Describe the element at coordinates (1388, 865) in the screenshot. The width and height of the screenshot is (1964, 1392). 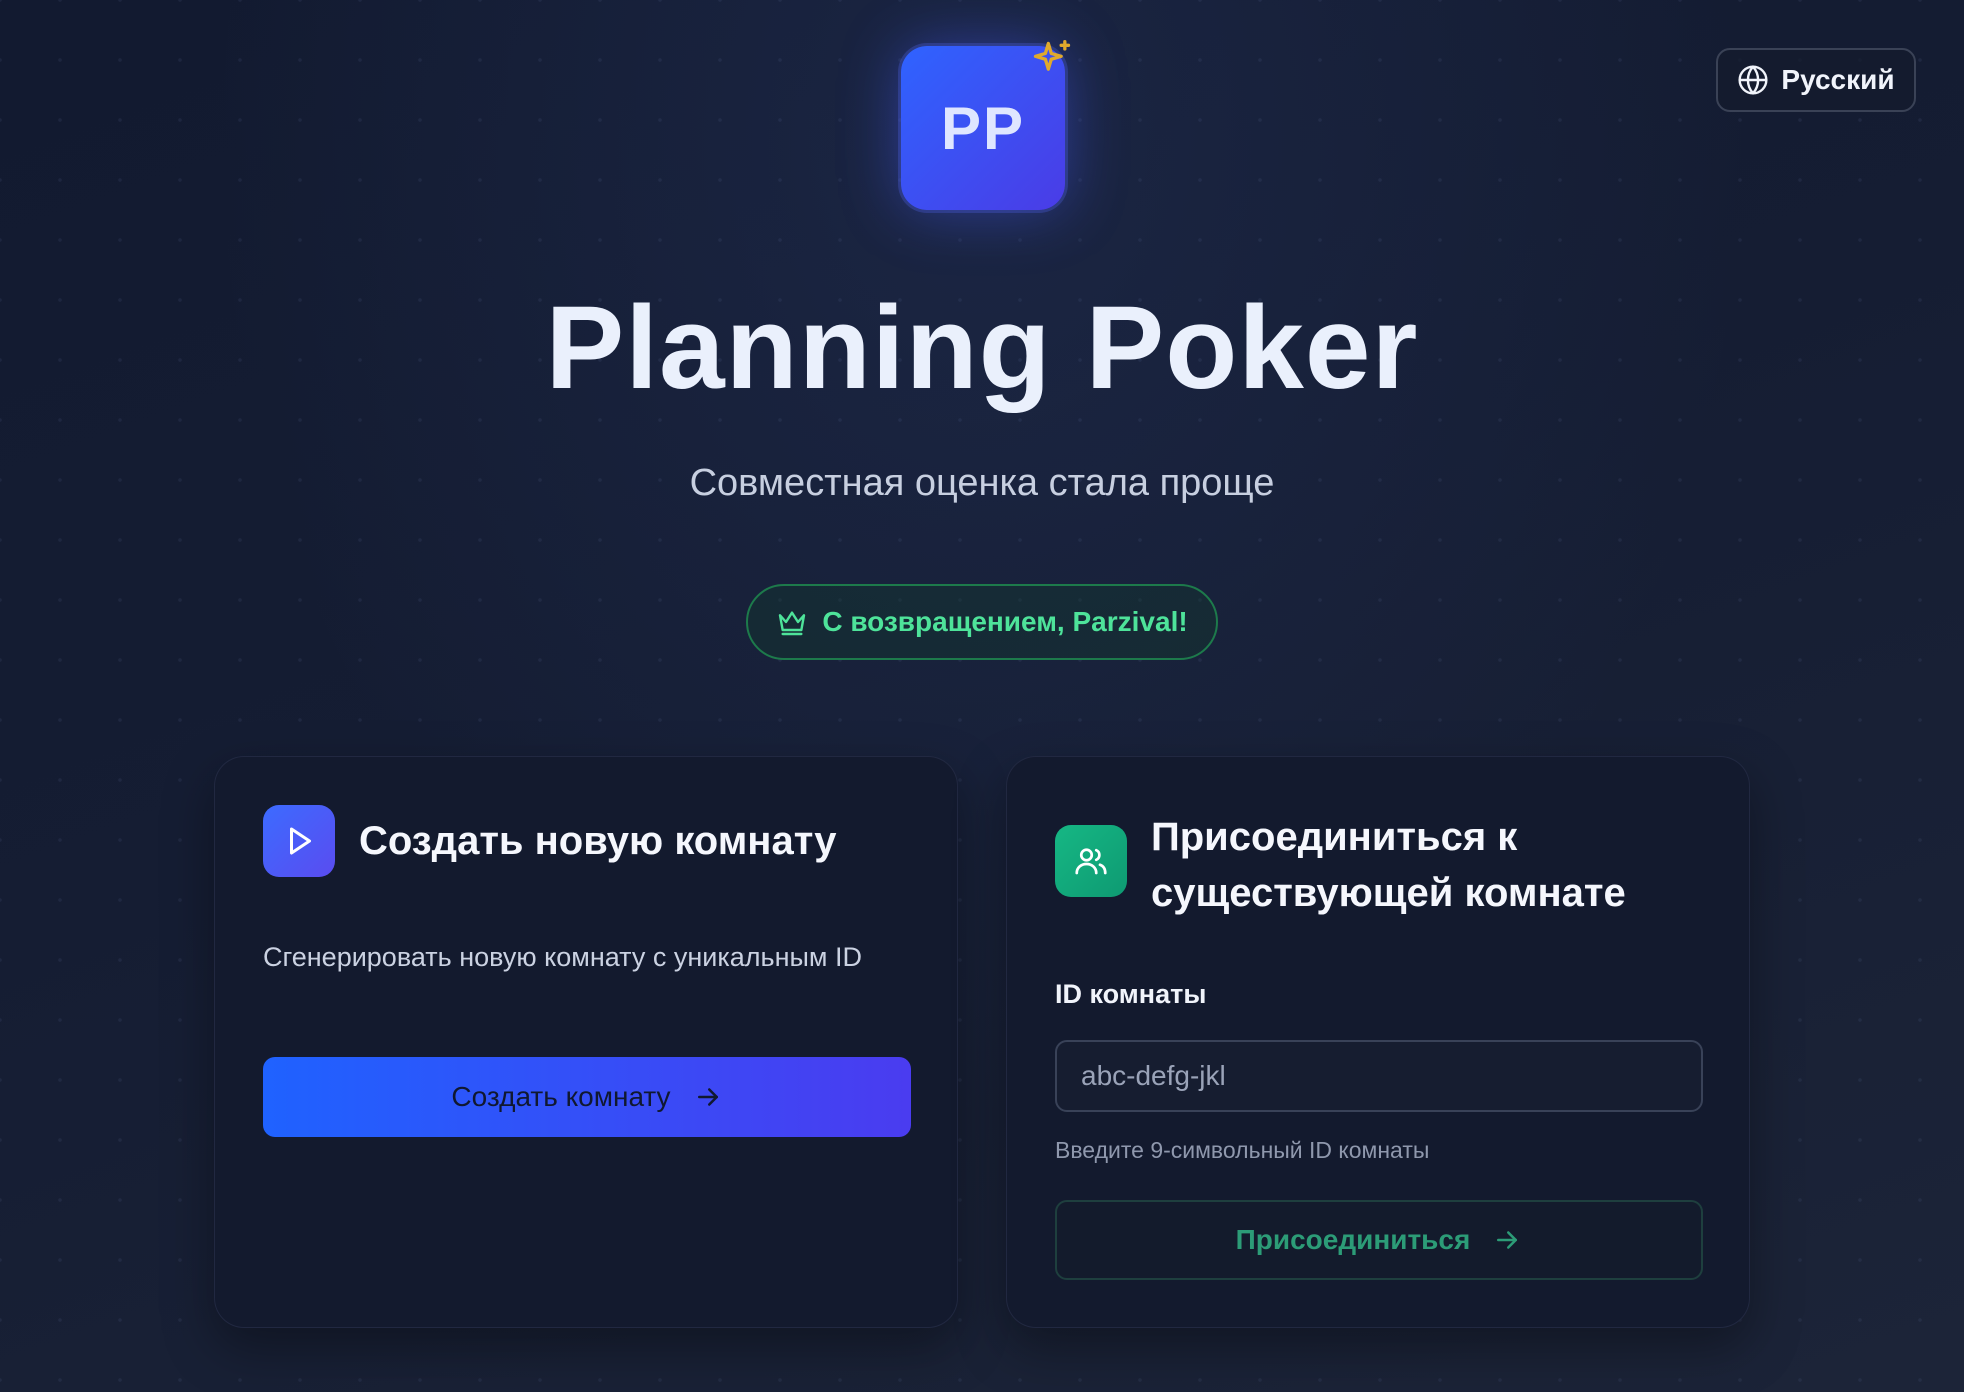
I see `join-room-title: Присоединиться к существующей комнате` at that location.